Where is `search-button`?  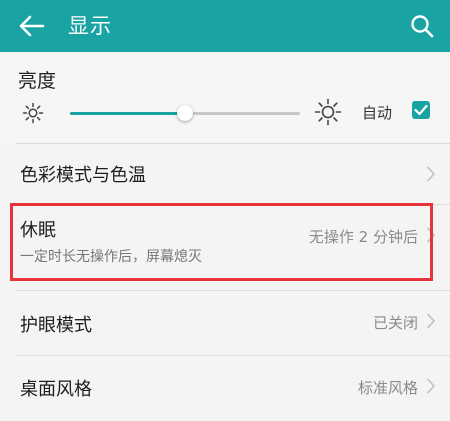
search-button is located at coordinates (422, 26).